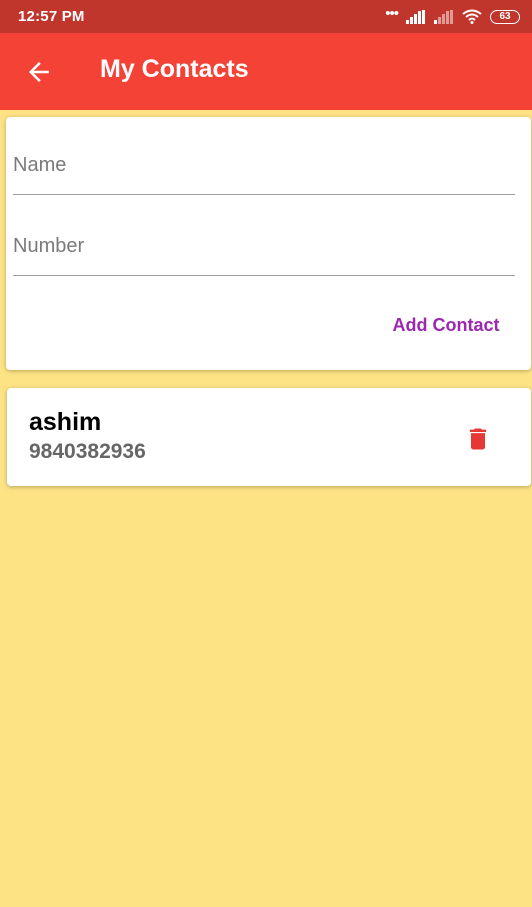 The height and width of the screenshot is (907, 532). What do you see at coordinates (446, 325) in the screenshot?
I see `add-contact-button: Add Contact` at bounding box center [446, 325].